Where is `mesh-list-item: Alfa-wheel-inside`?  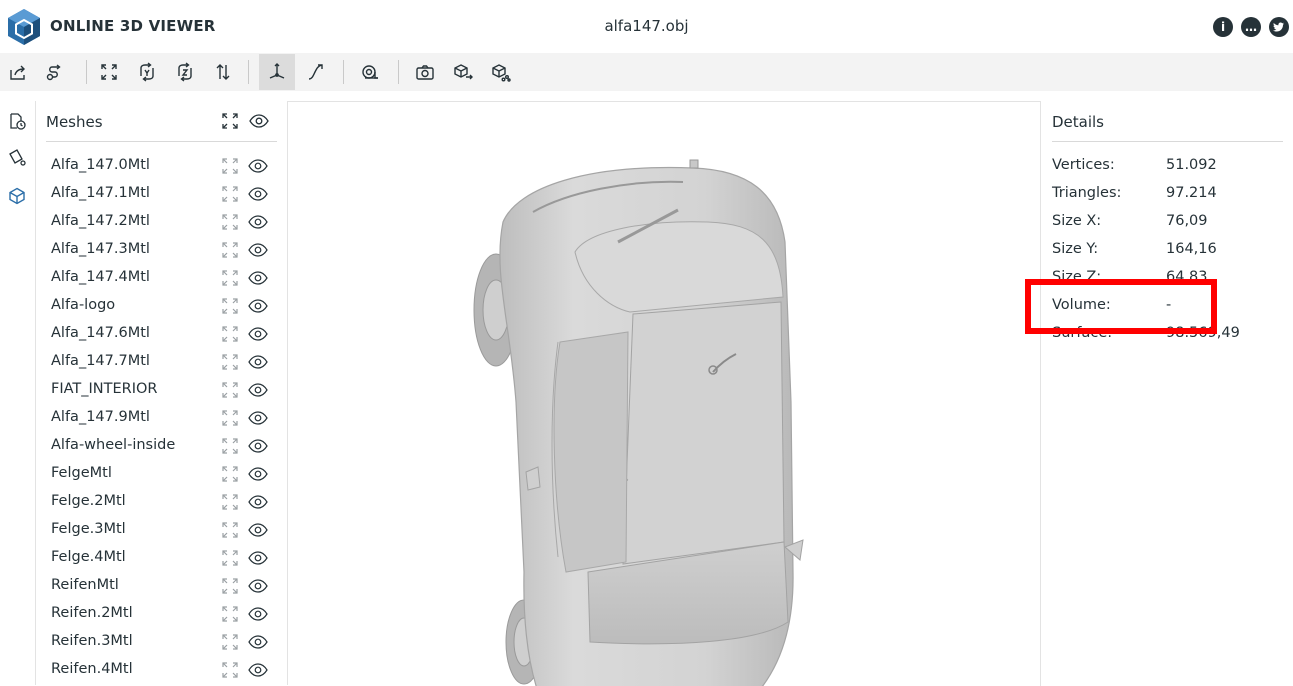 mesh-list-item: Alfa-wheel-inside is located at coordinates (161, 446).